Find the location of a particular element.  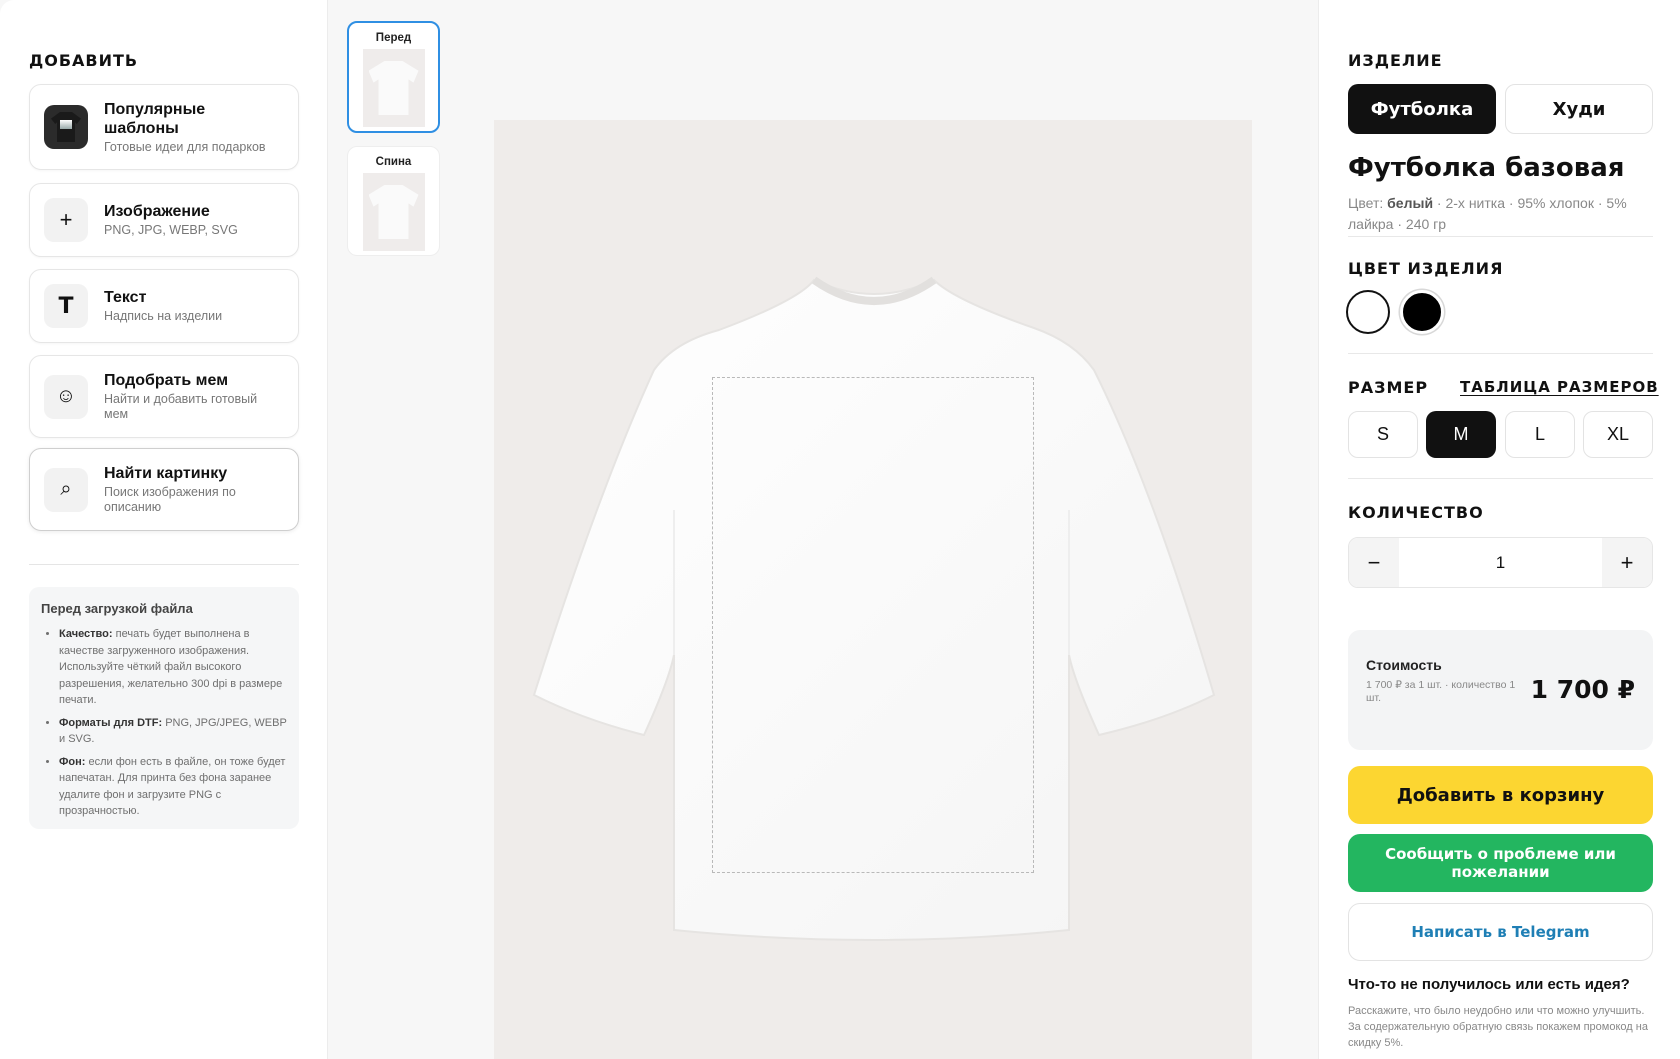

quantity-stepper: − 1 + is located at coordinates (1500, 562).